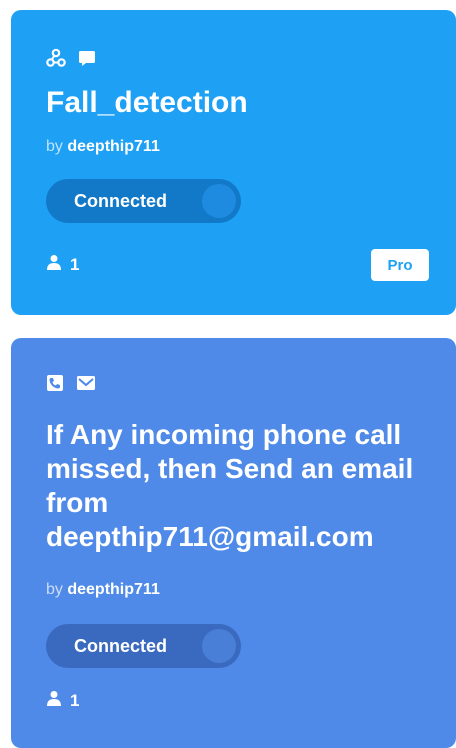 This screenshot has height=748, width=456. I want to click on pro-badge: Pro, so click(400, 265).